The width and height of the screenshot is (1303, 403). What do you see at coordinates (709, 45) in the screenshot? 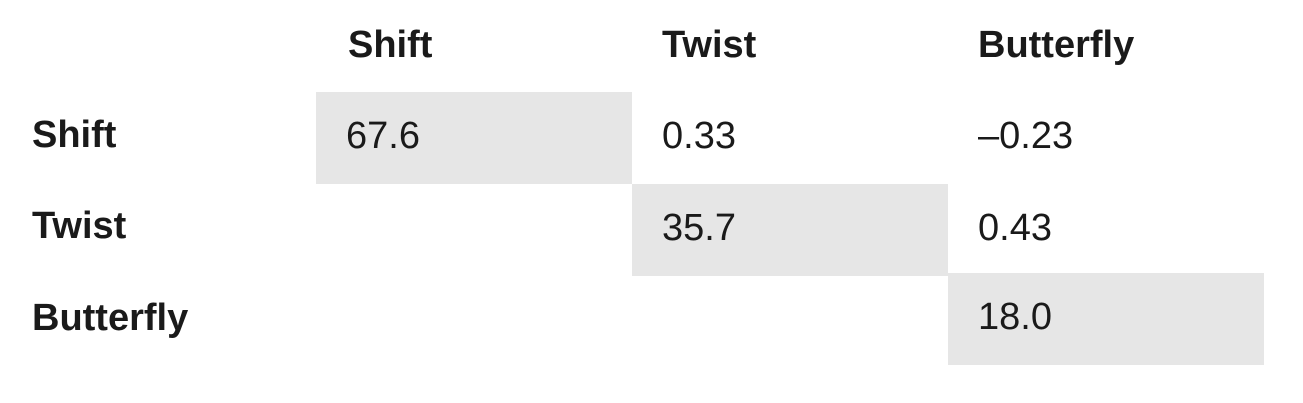
I see `column-header-twist: Twist` at bounding box center [709, 45].